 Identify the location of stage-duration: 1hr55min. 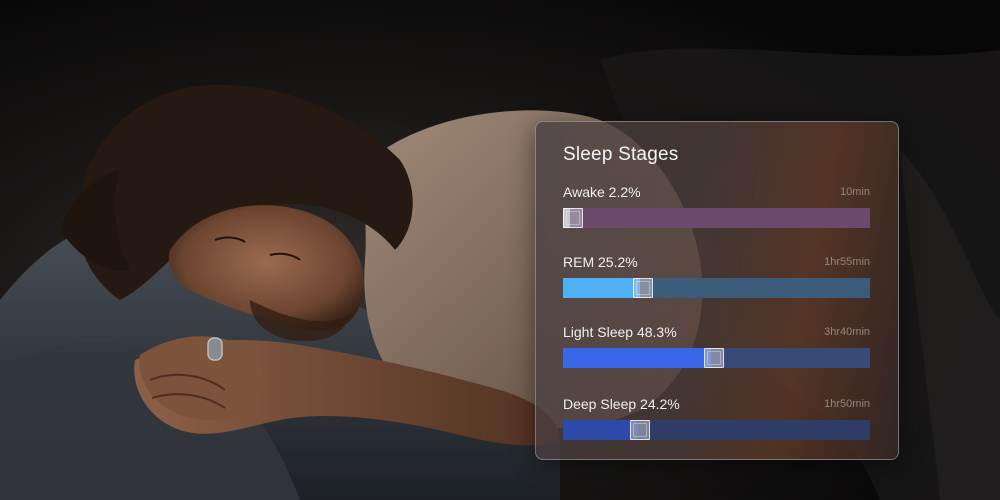
(847, 262).